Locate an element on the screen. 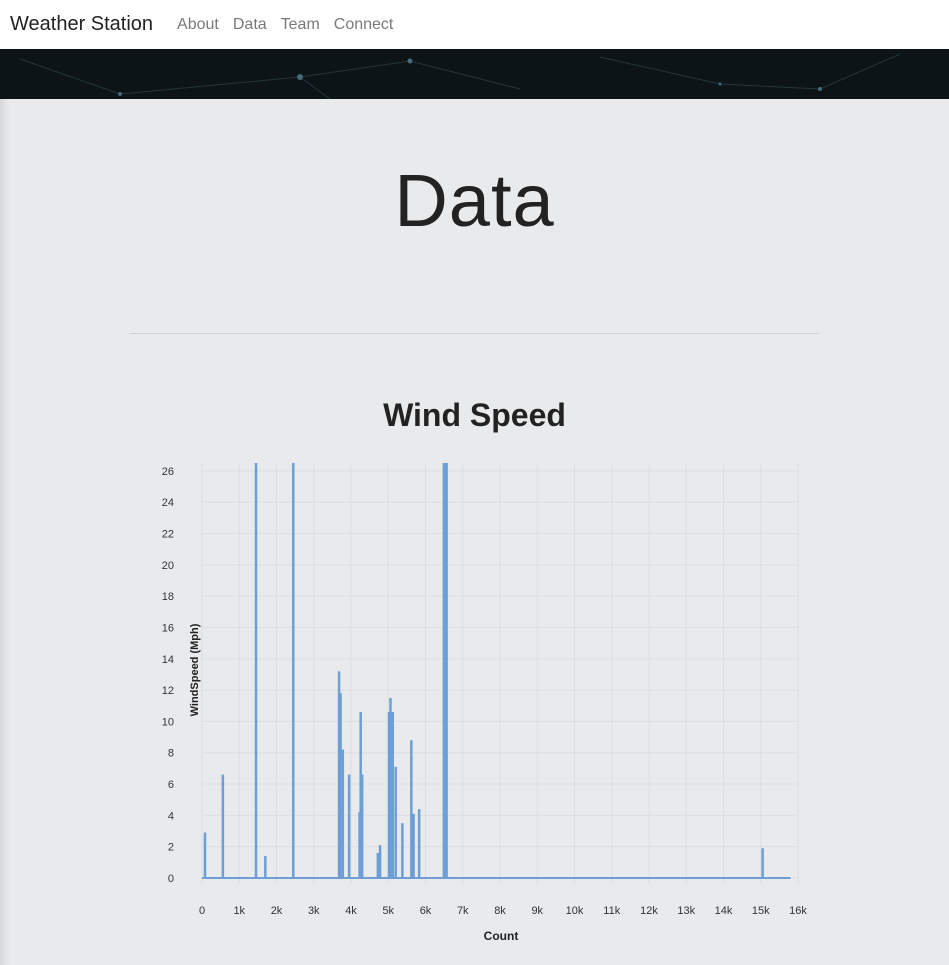  y-tick-label: 6 is located at coordinates (171, 785).